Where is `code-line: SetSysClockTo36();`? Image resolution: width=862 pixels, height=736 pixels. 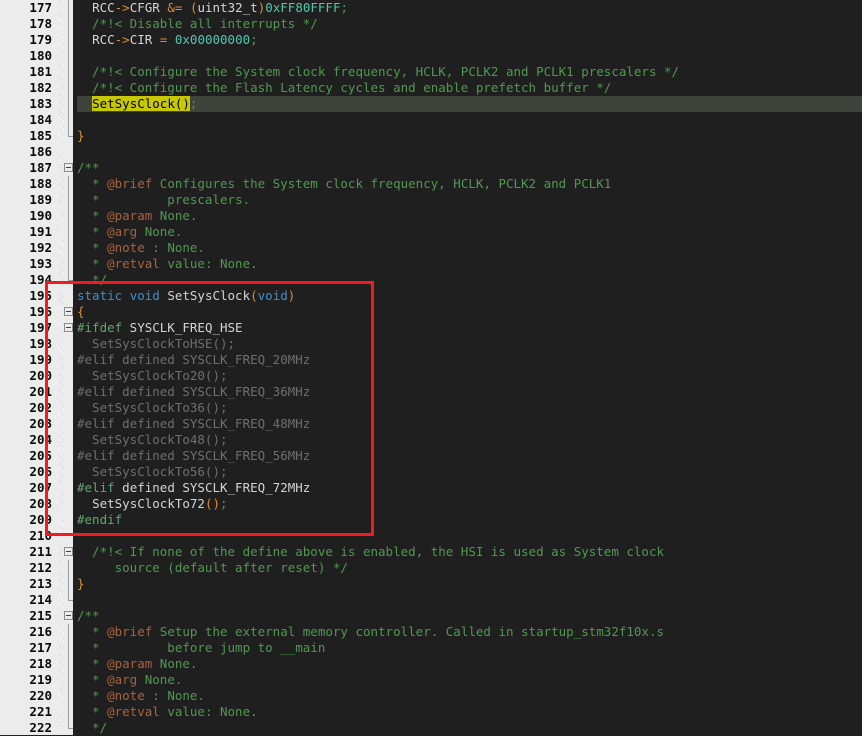
code-line: SetSysClockTo36(); is located at coordinates (469, 408).